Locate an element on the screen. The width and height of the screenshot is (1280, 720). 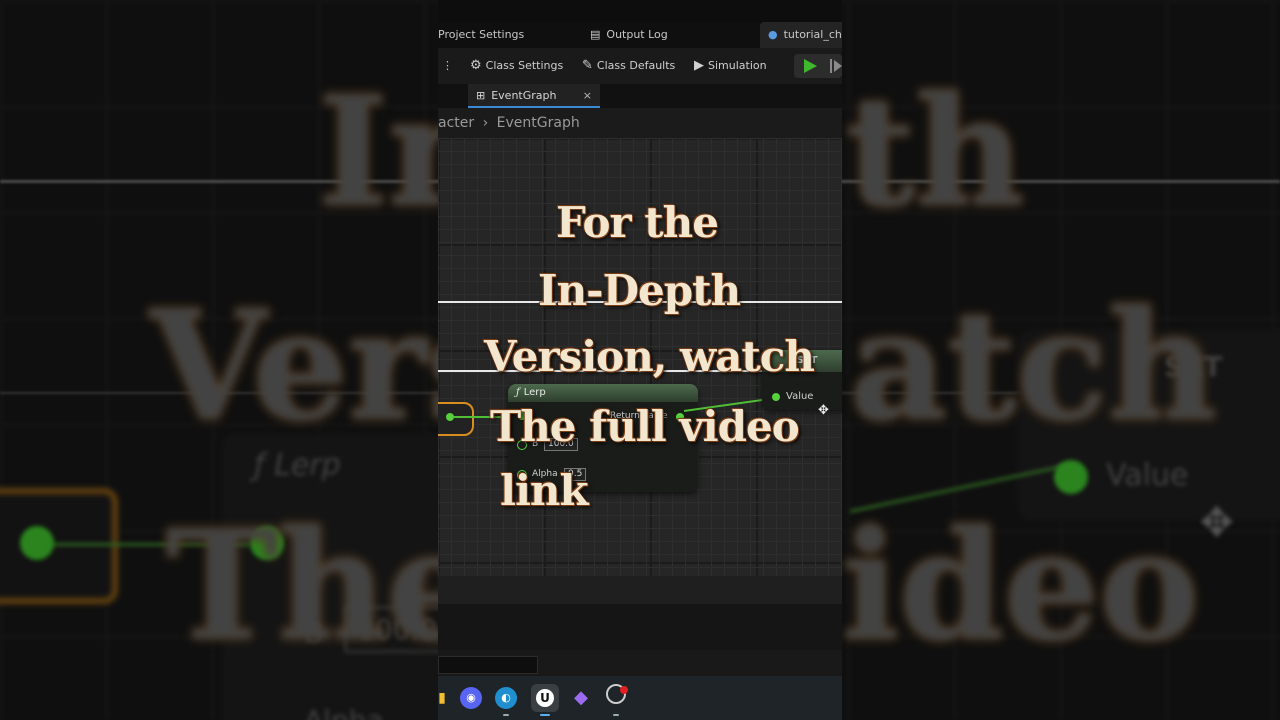
set-value-pin is located at coordinates (776, 397).